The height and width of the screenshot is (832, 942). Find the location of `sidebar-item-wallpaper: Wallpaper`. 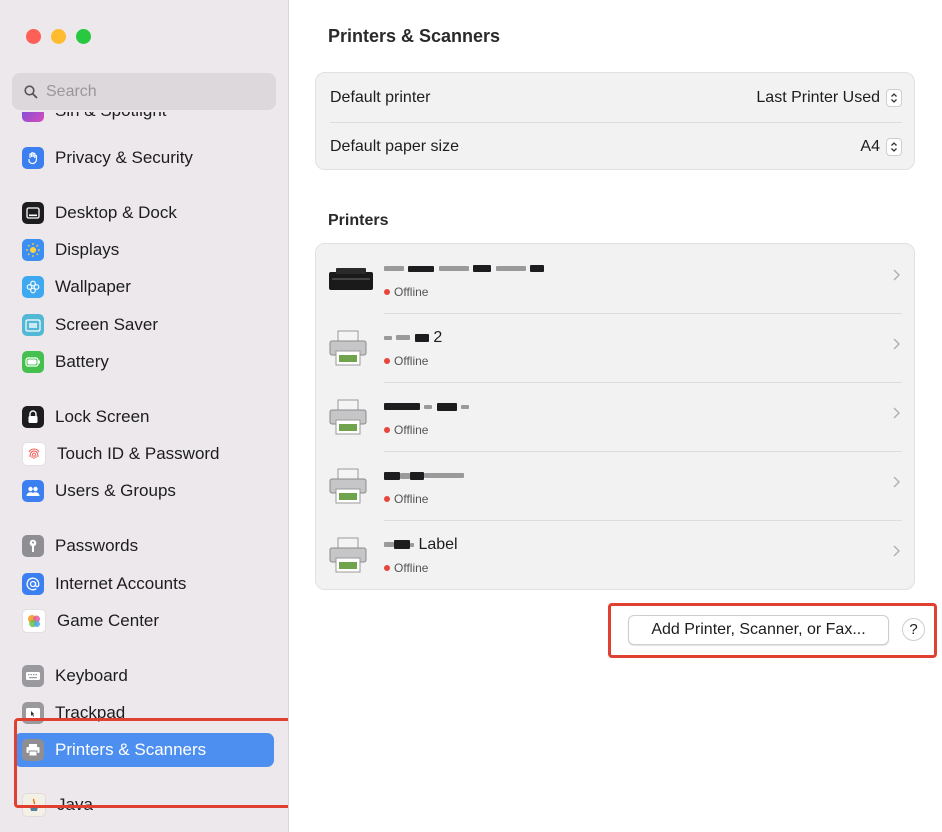

sidebar-item-wallpaper: Wallpaper is located at coordinates (144, 287).